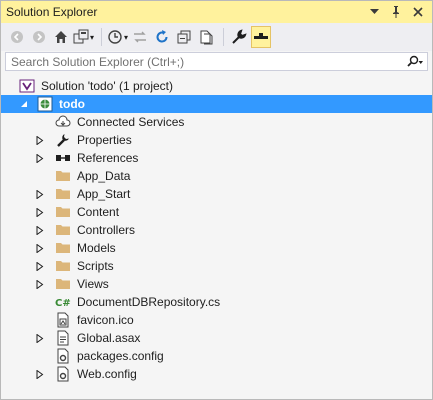 The width and height of the screenshot is (433, 400). I want to click on tree-node: Scripts, so click(216, 266).